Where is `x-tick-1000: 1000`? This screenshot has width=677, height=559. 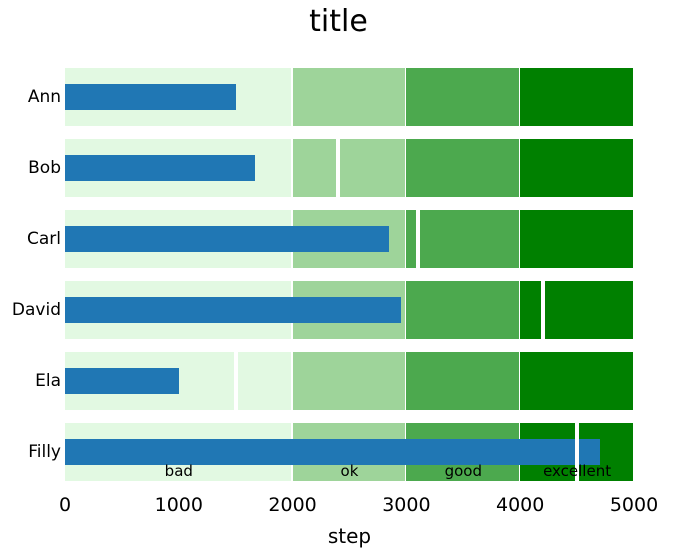 x-tick-1000: 1000 is located at coordinates (178, 505).